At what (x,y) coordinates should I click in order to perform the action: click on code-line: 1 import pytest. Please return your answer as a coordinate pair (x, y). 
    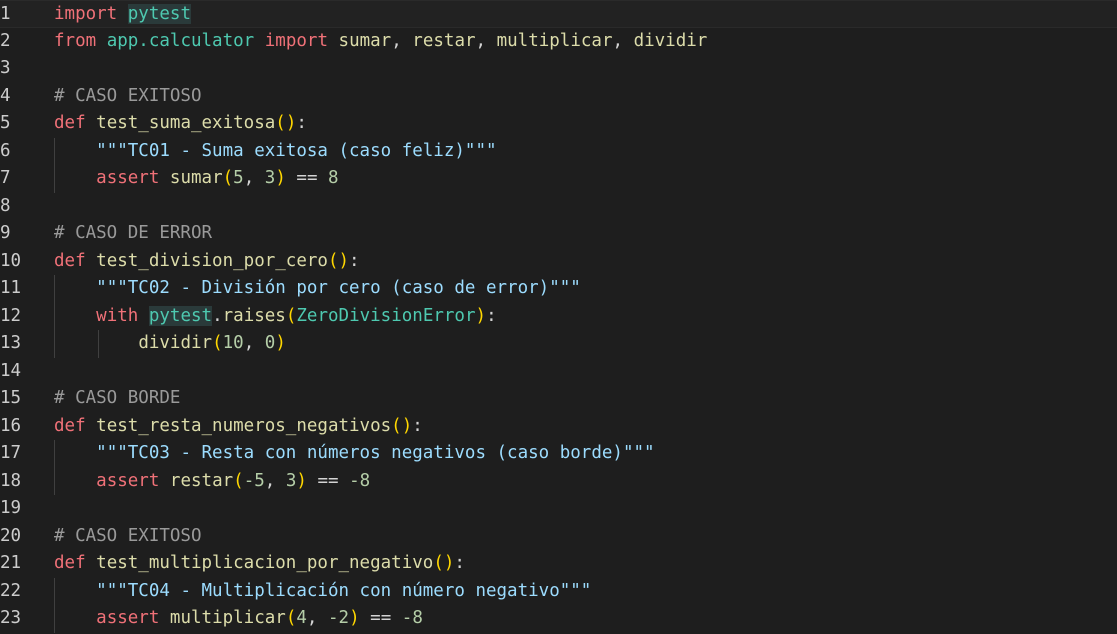
    Looking at the image, I should click on (558, 14).